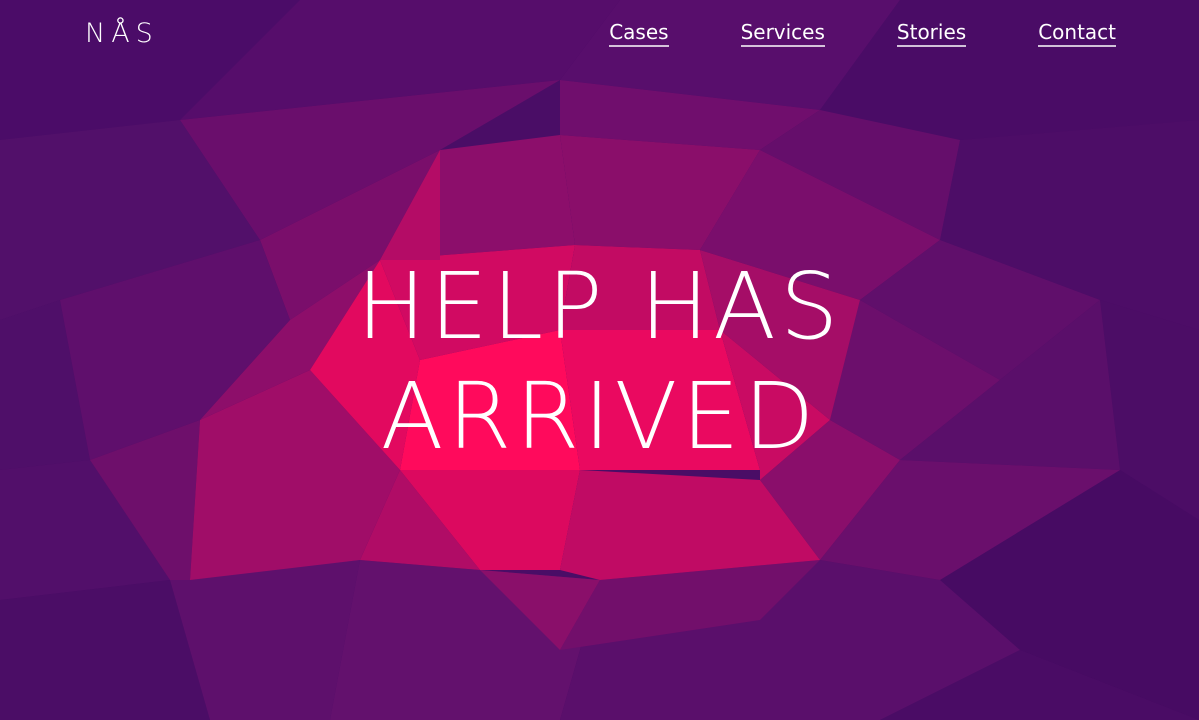  I want to click on main-nav: Cases Services Stories Contact, so click(862, 33).